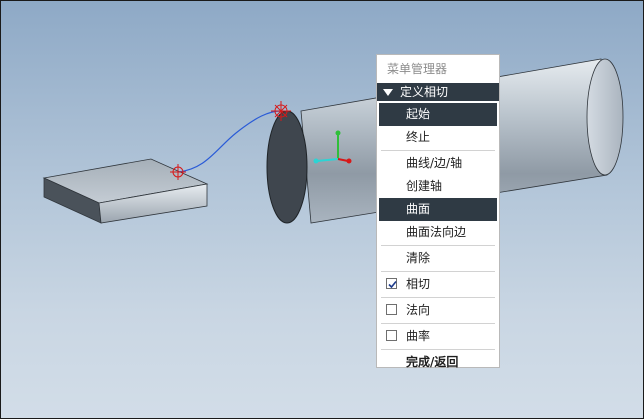 Image resolution: width=644 pixels, height=419 pixels. Describe the element at coordinates (424, 92) in the screenshot. I see `menu-header-label: 定义相切` at that location.